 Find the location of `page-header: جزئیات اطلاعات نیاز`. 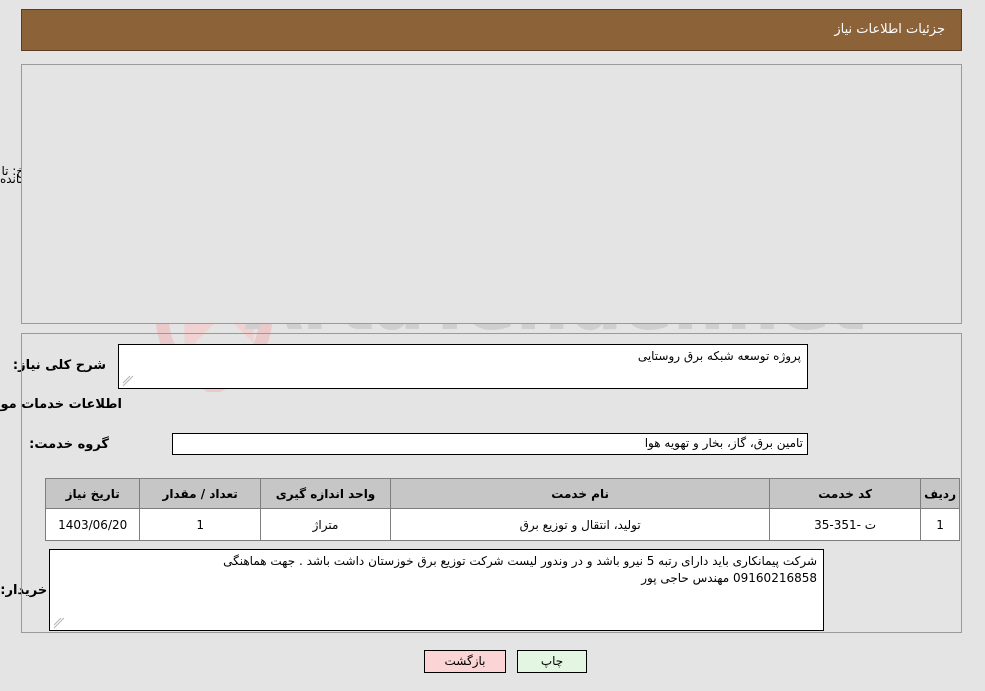

page-header: جزئیات اطلاعات نیاز is located at coordinates (492, 30).